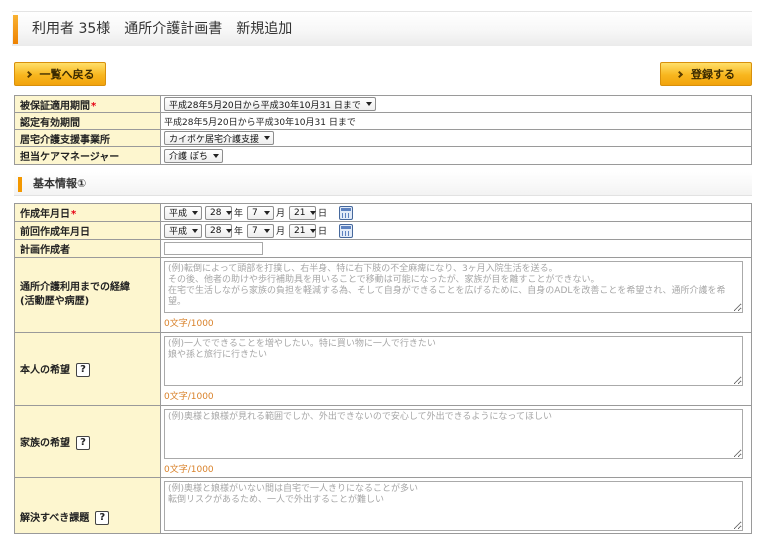 The height and width of the screenshot is (535, 760). I want to click on form-row-history: 通所介護利用までの経緯 (活動歴や病歴) 0文字/1000, so click(383, 295).